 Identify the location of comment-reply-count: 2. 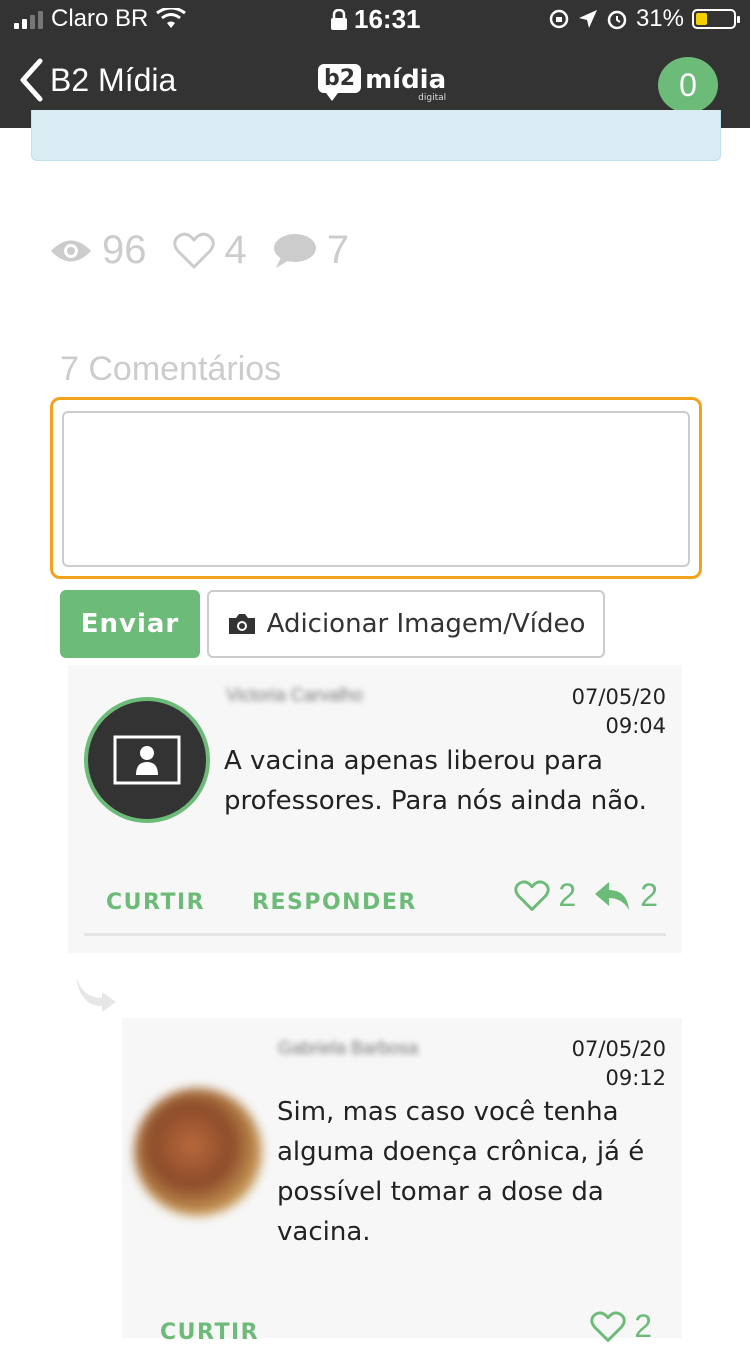
(649, 895).